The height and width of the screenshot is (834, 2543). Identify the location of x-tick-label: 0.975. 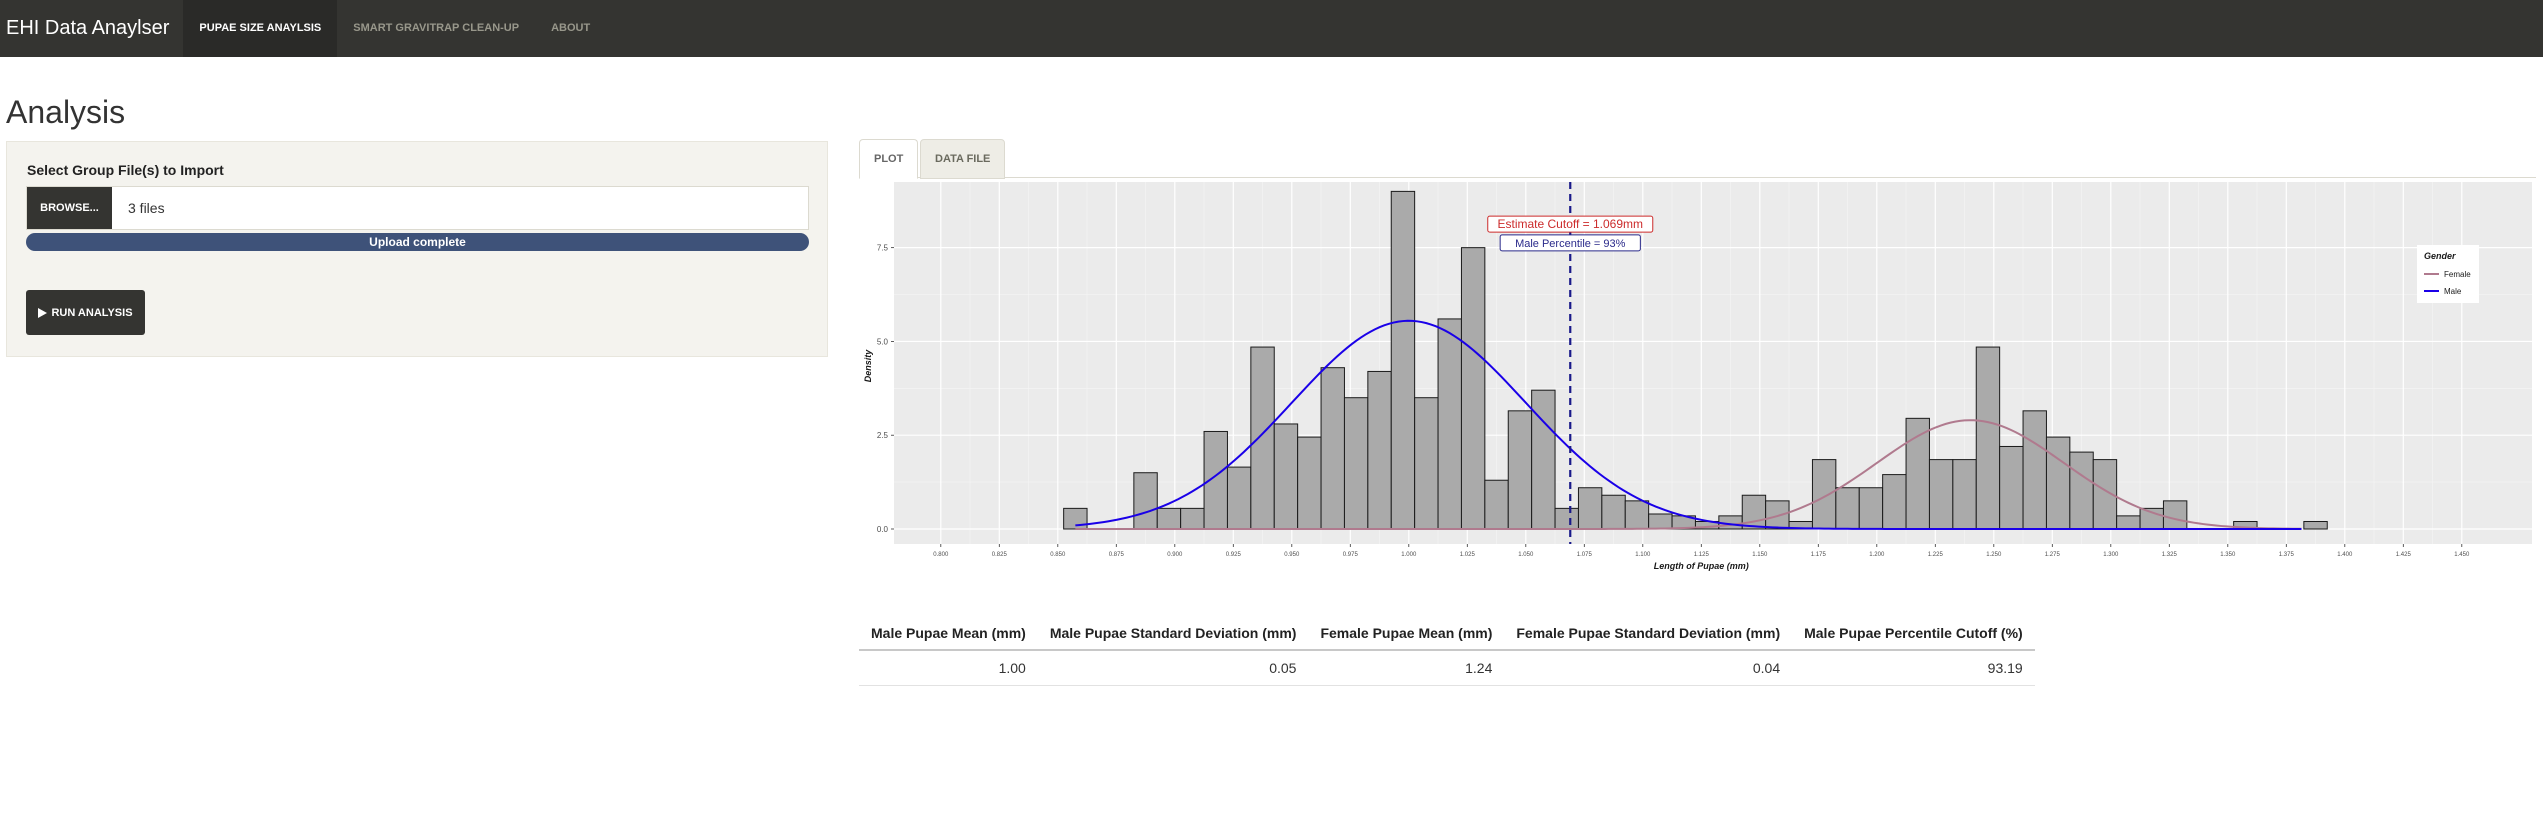
(1351, 555).